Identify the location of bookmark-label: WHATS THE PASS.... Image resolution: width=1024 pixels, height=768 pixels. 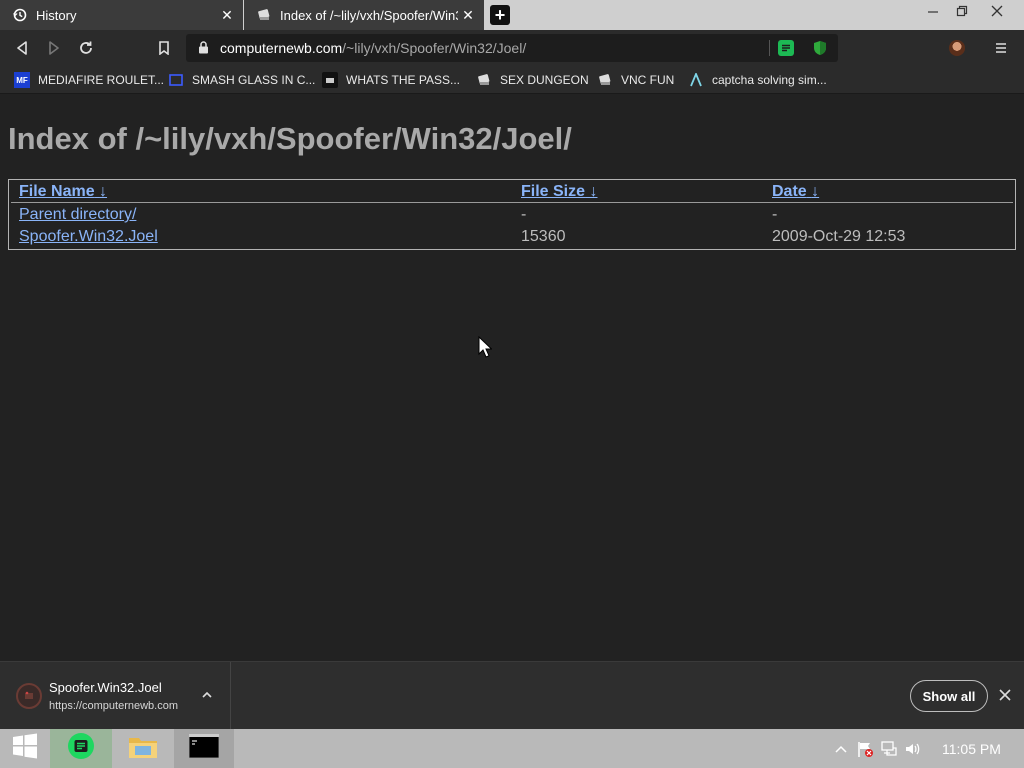
(403, 80).